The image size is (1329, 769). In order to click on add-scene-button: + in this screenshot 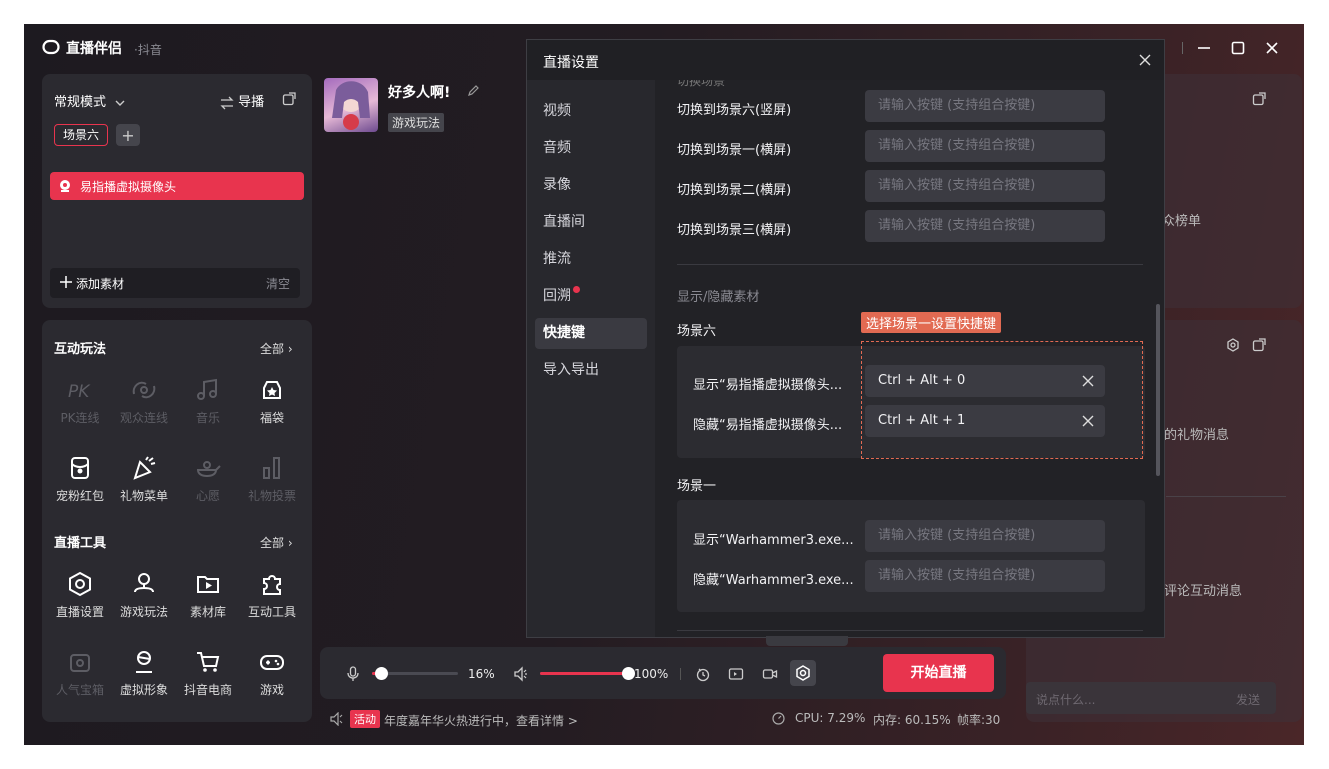, I will do `click(128, 135)`.